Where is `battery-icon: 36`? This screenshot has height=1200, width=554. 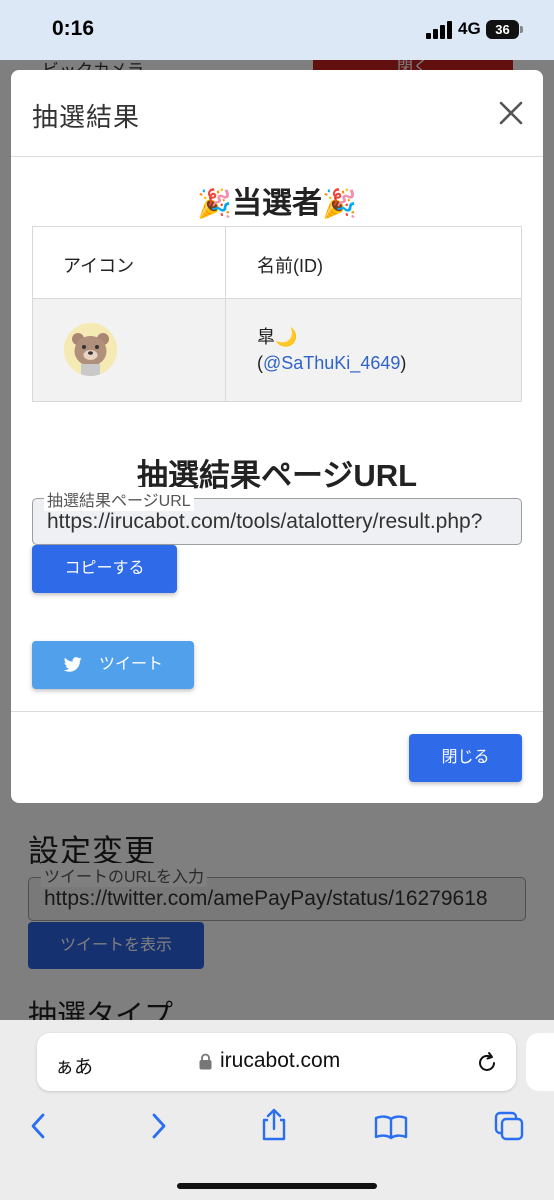 battery-icon: 36 is located at coordinates (502, 29).